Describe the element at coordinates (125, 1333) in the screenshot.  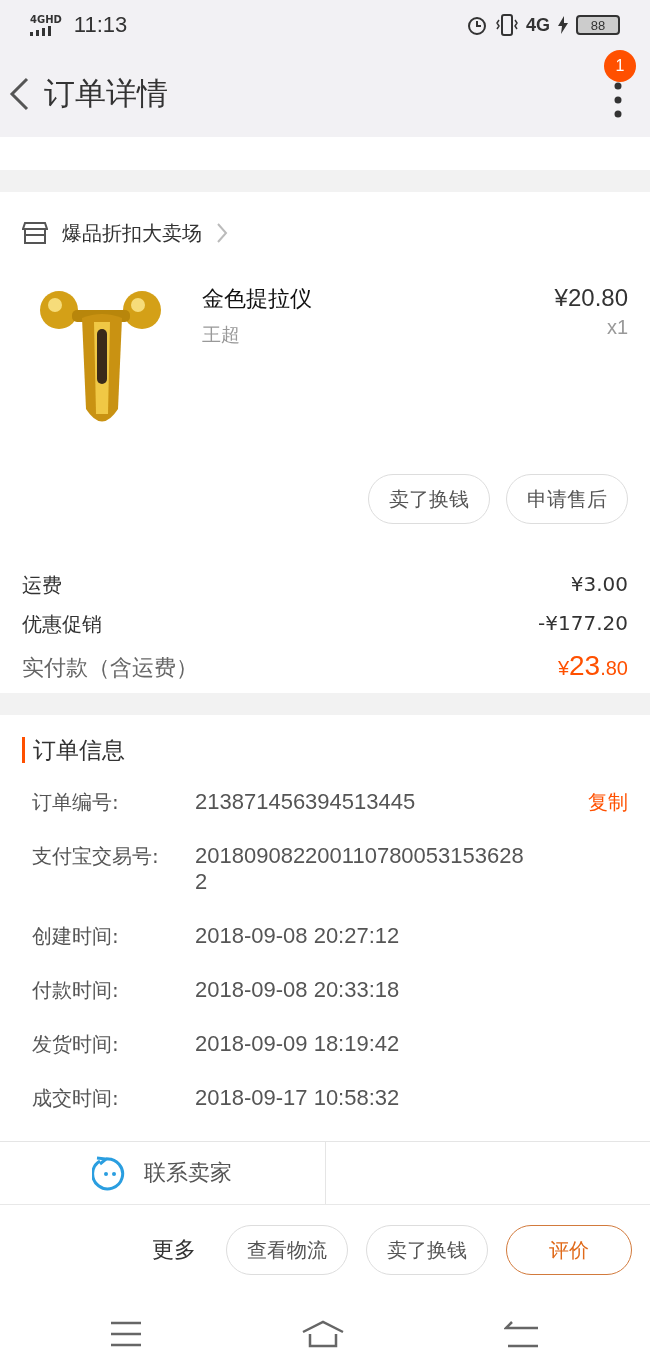
I see `menu-icon` at that location.